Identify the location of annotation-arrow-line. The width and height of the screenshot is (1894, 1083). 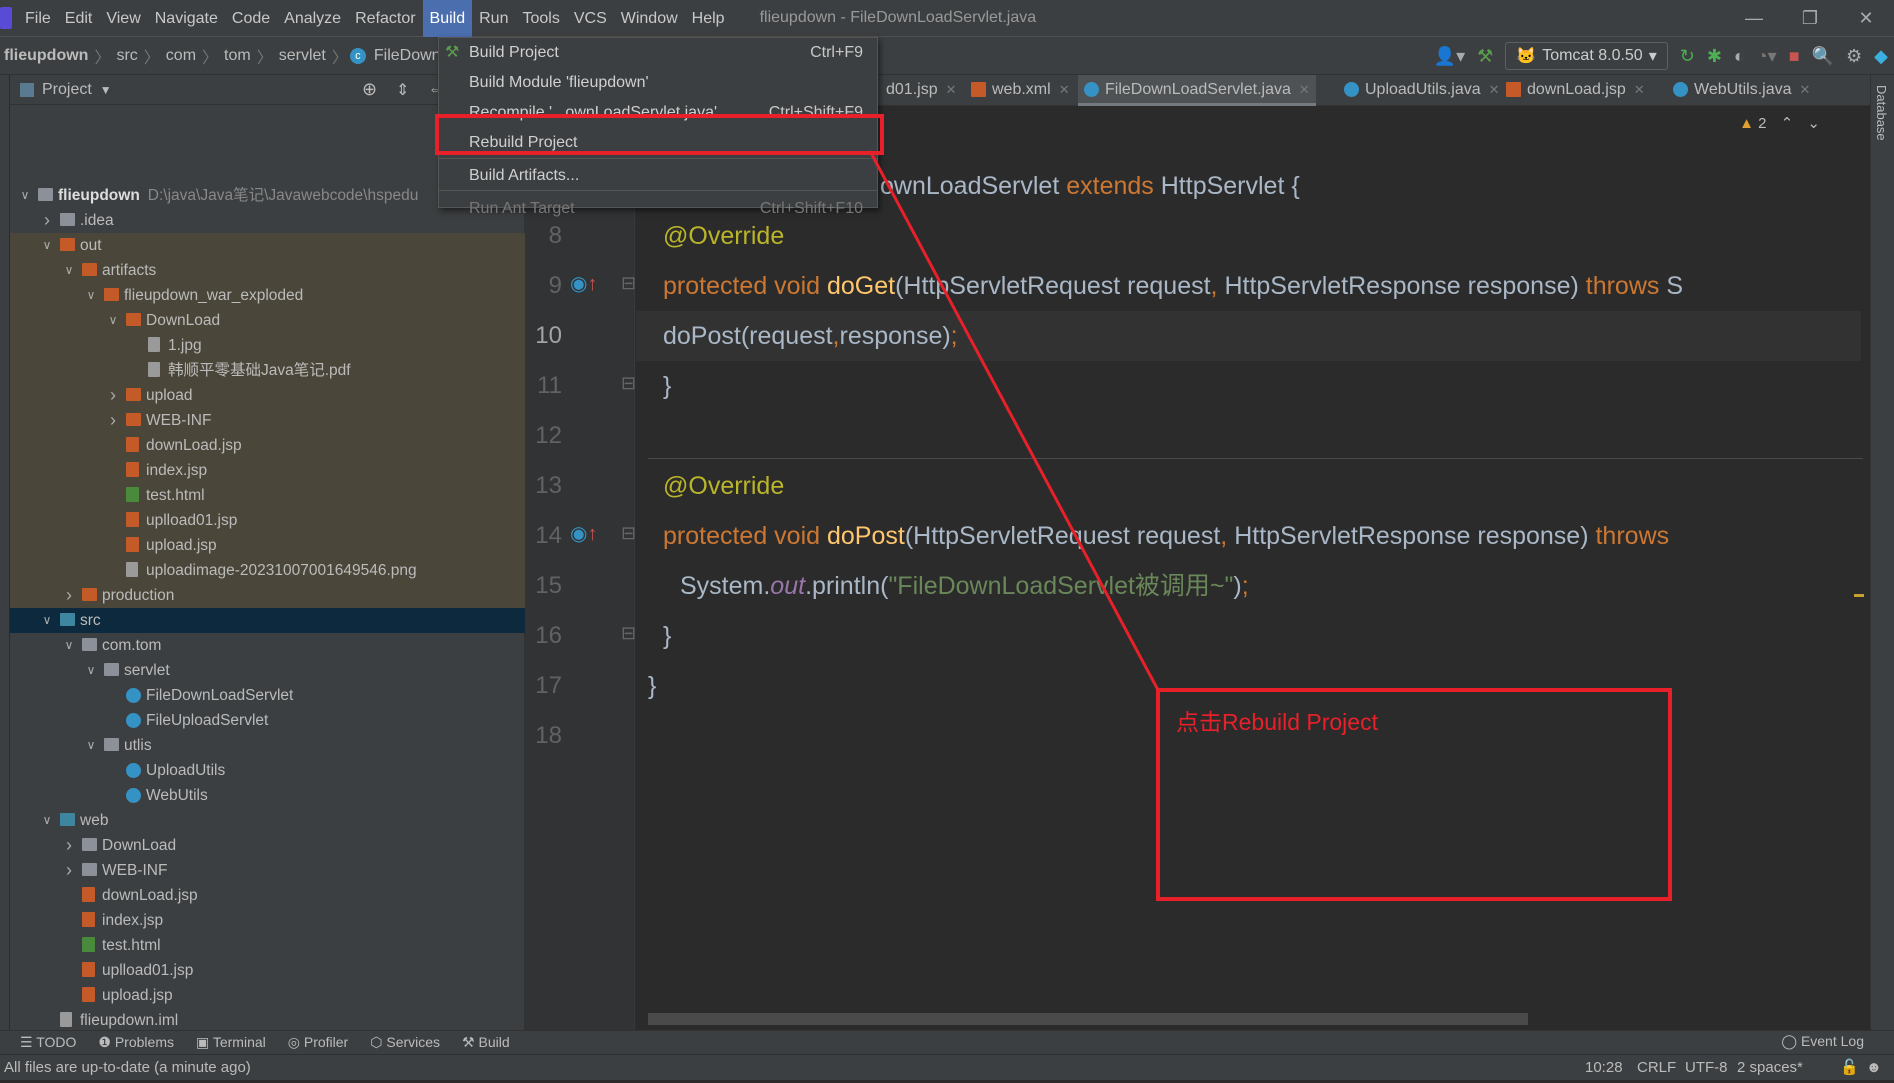
(1014, 420).